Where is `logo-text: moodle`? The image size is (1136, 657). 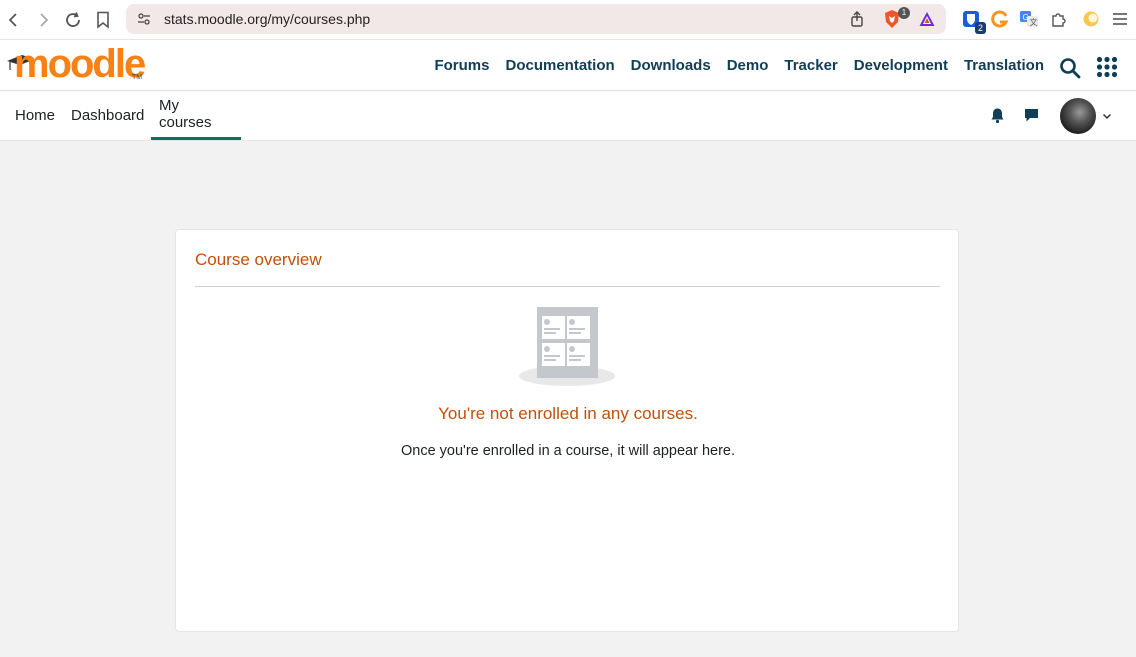 logo-text: moodle is located at coordinates (80, 64).